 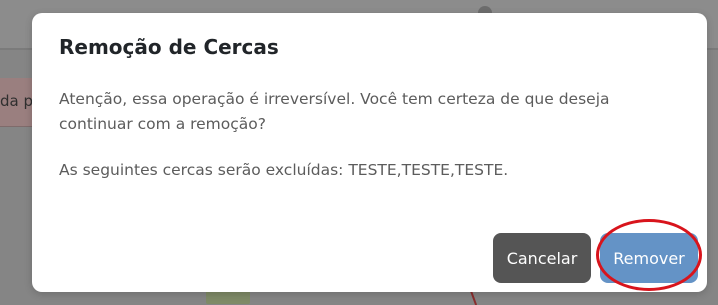 I want to click on cancel-button: Cancelar, so click(x=542, y=258).